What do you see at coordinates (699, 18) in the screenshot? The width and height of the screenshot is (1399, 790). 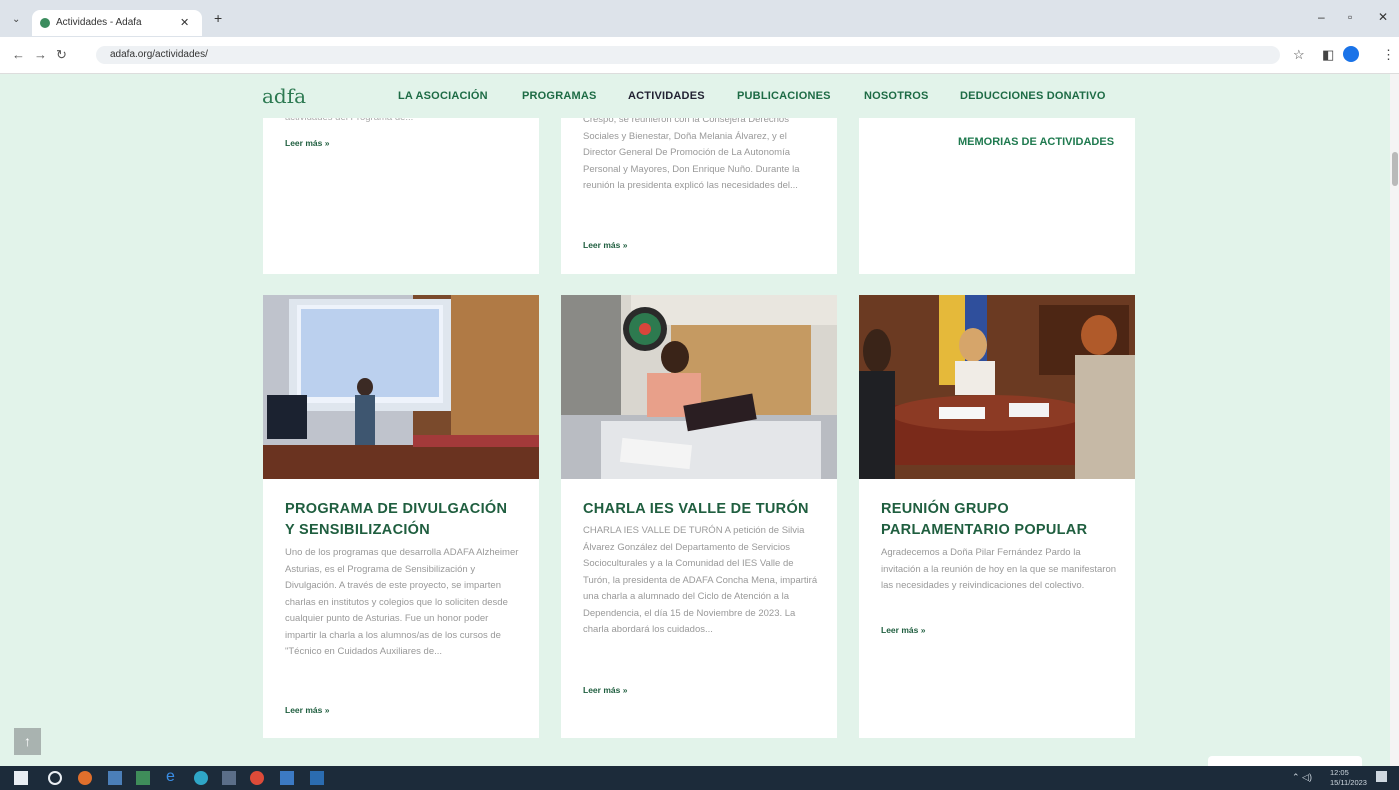 I see `browser-tab-strip: ⌄ Actividades - Adafa ✕ + – ▫ ✕` at bounding box center [699, 18].